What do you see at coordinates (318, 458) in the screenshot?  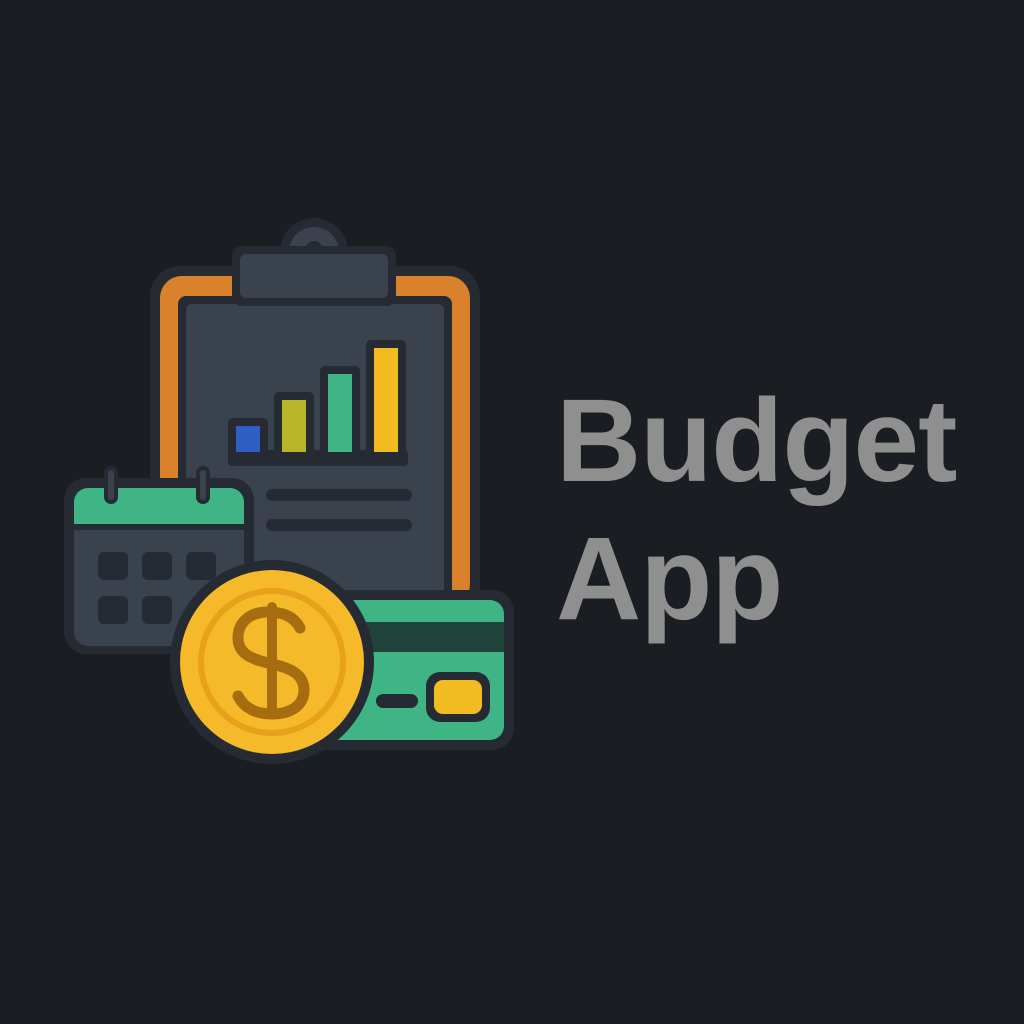 I see `chart-baseline` at bounding box center [318, 458].